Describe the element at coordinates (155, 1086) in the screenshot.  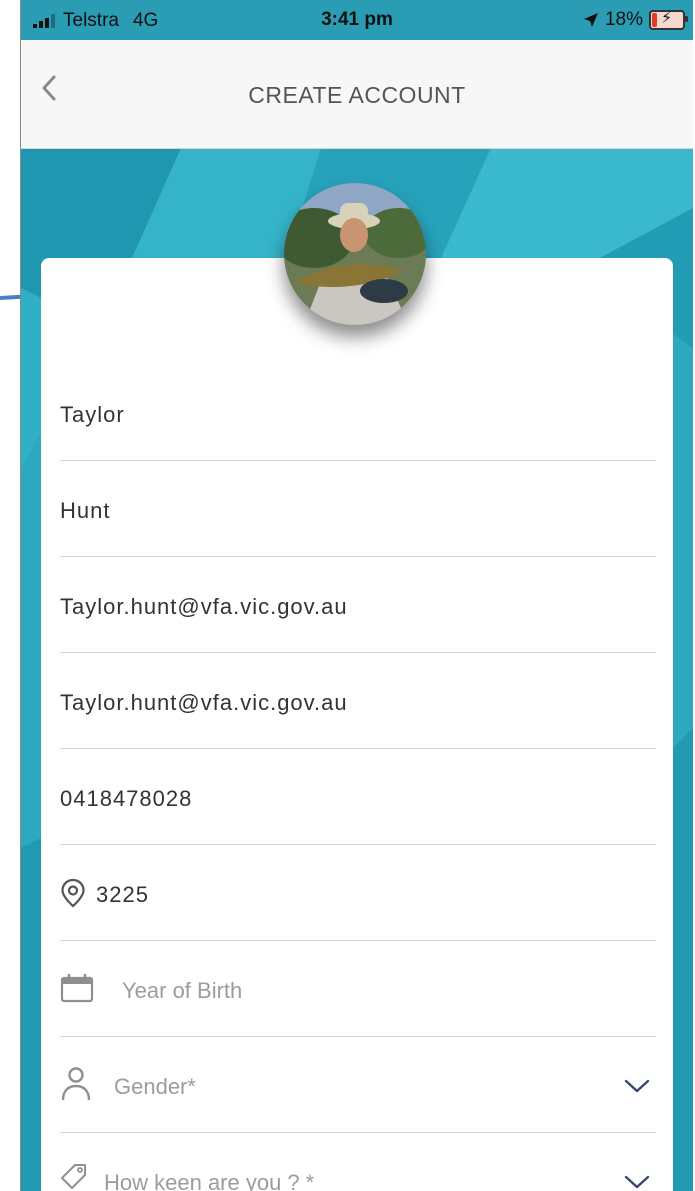
I see `gender-placeholder: Gender*` at that location.